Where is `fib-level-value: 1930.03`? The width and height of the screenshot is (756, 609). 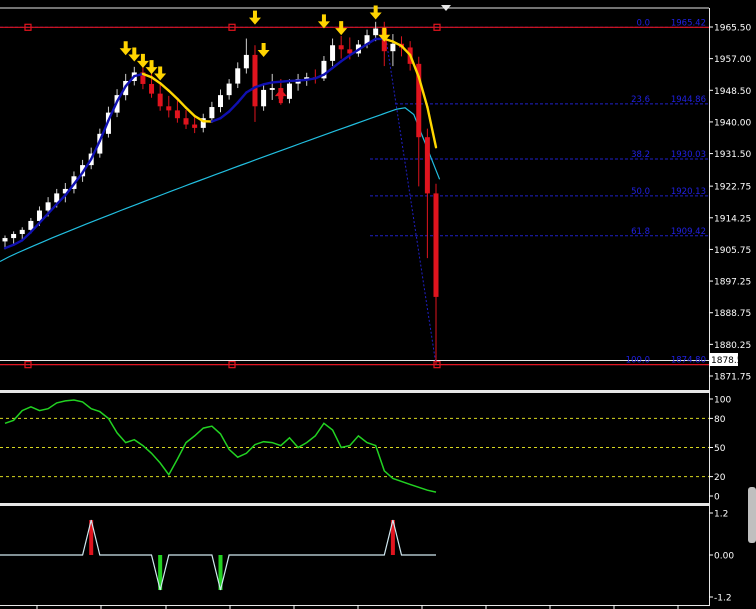 fib-level-value: 1930.03 is located at coordinates (688, 155).